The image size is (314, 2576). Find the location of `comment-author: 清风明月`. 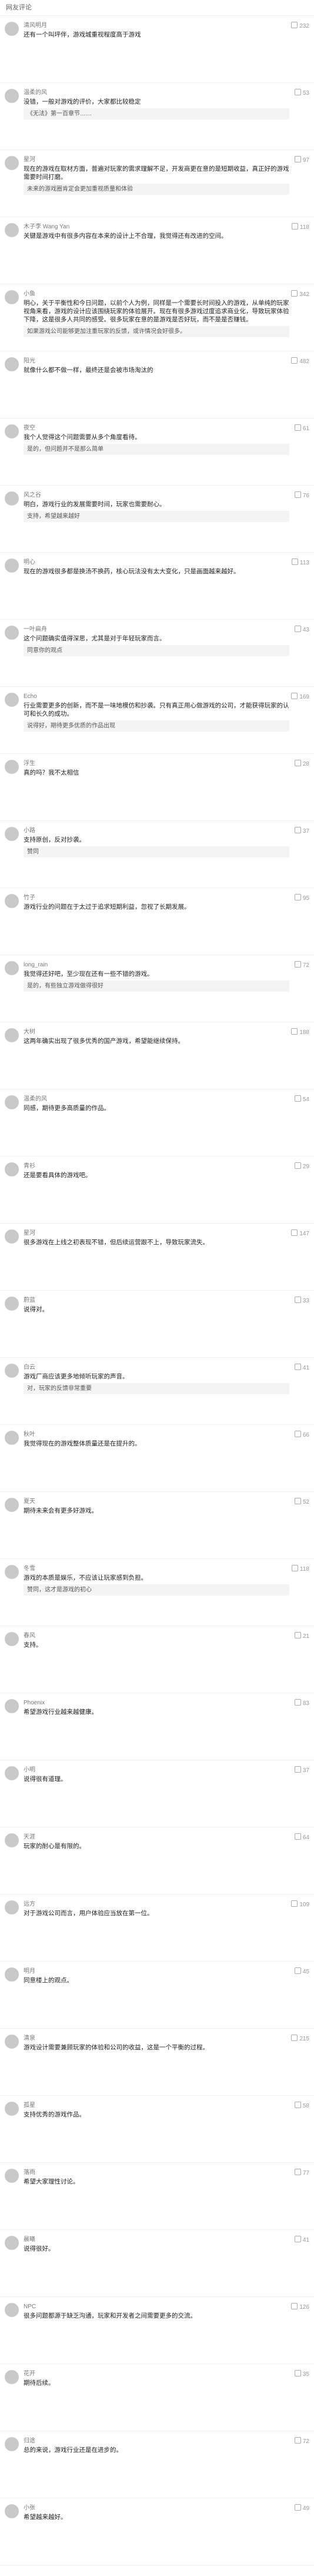

comment-author: 清风明月 is located at coordinates (156, 25).